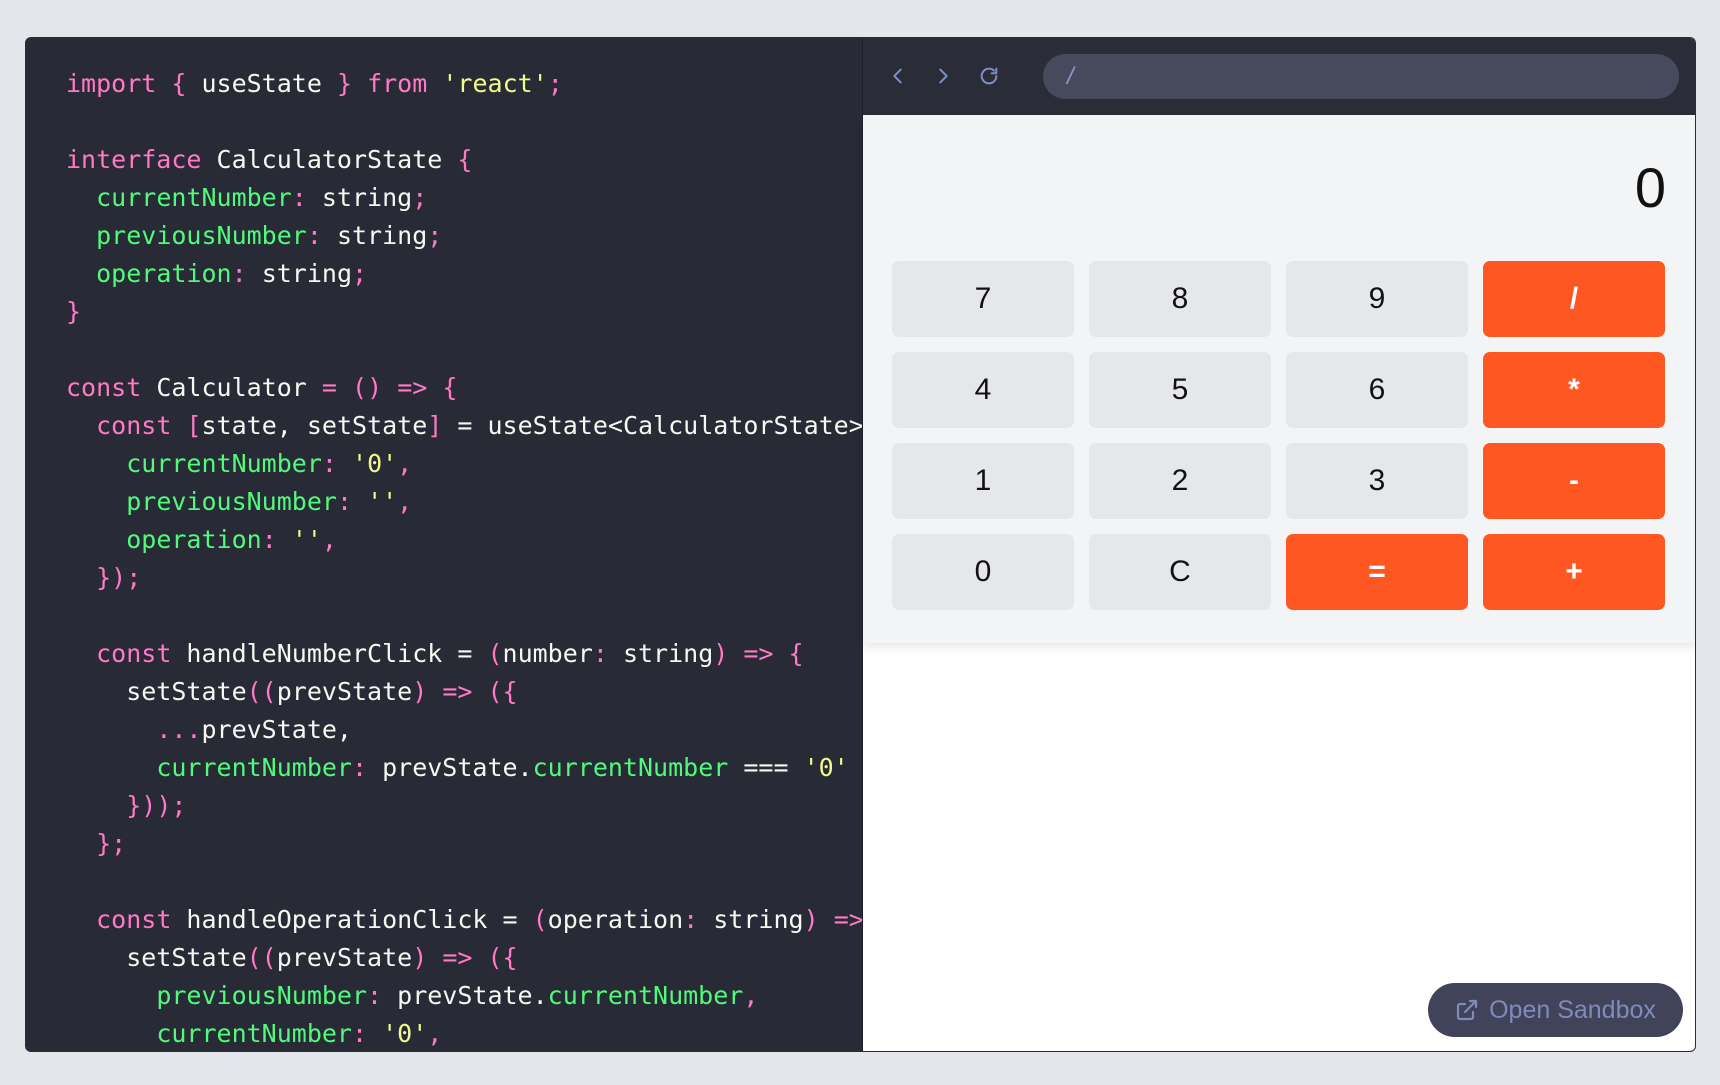 This screenshot has height=1085, width=1720. What do you see at coordinates (1180, 299) in the screenshot?
I see `key-button: 8` at bounding box center [1180, 299].